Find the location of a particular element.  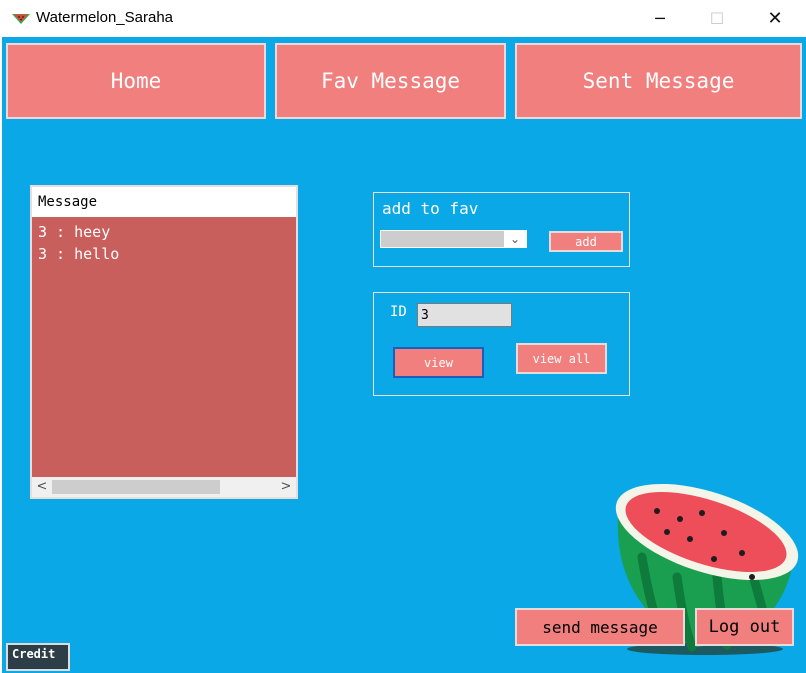

view-all-button: view all is located at coordinates (561, 358).